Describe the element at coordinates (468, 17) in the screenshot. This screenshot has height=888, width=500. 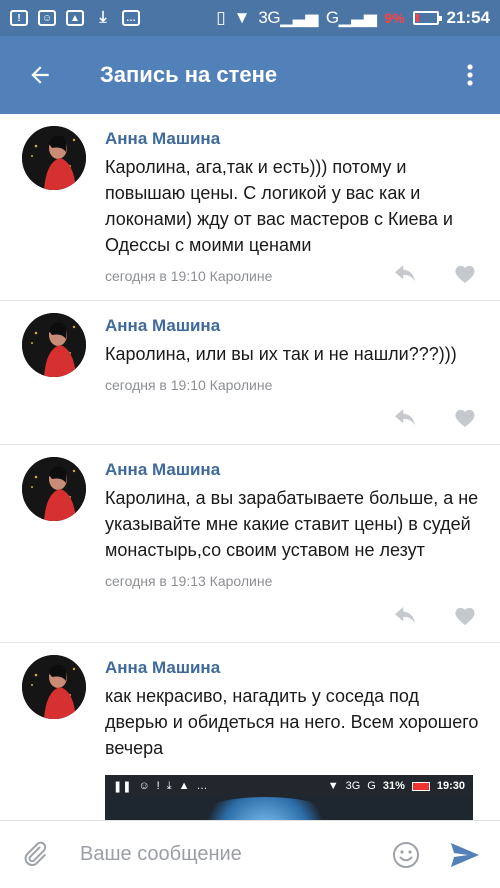
I see `clock: 21:54` at that location.